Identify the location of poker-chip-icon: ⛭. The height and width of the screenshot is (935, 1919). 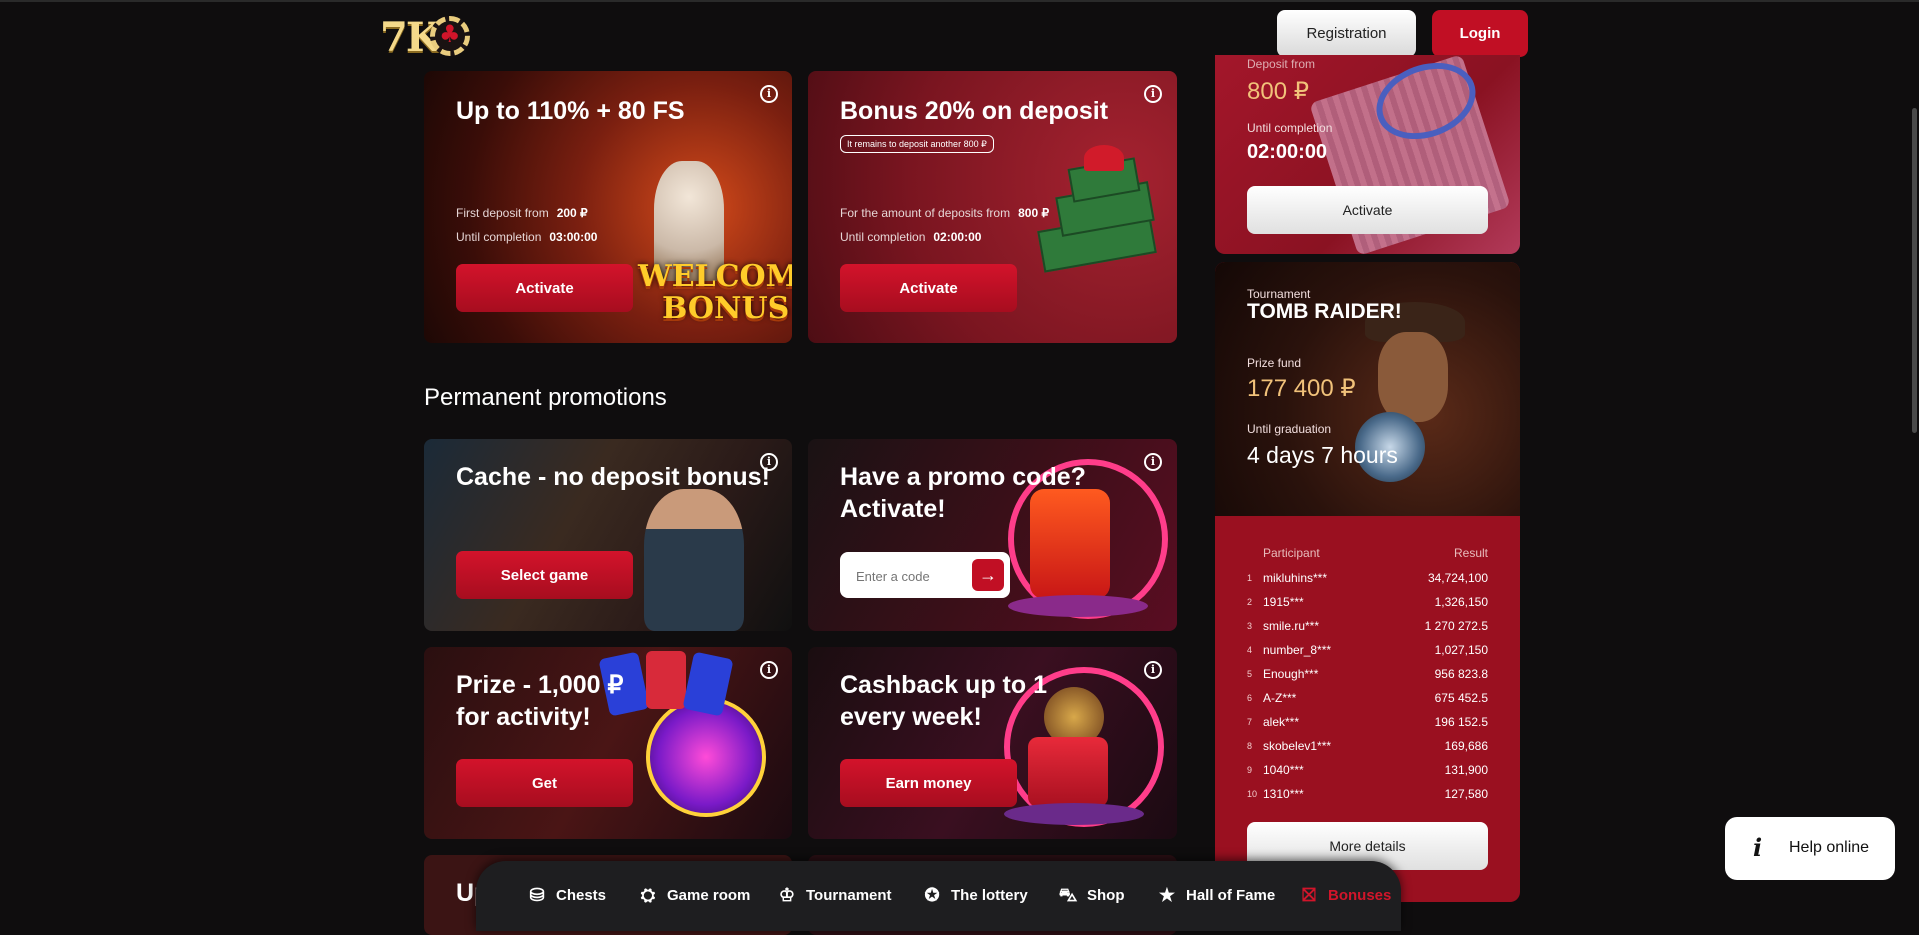
(648, 895).